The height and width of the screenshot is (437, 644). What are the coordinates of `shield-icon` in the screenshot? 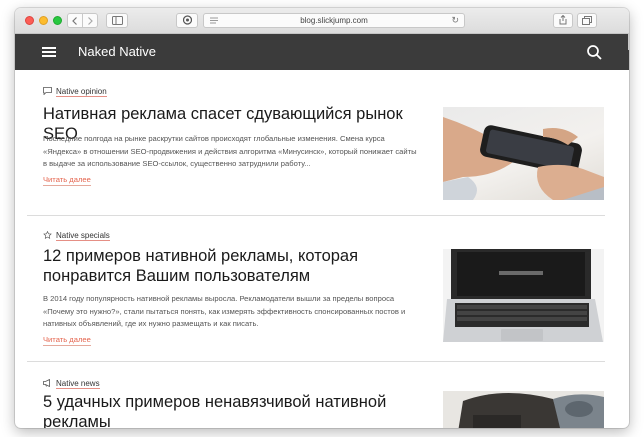 It's located at (187, 20).